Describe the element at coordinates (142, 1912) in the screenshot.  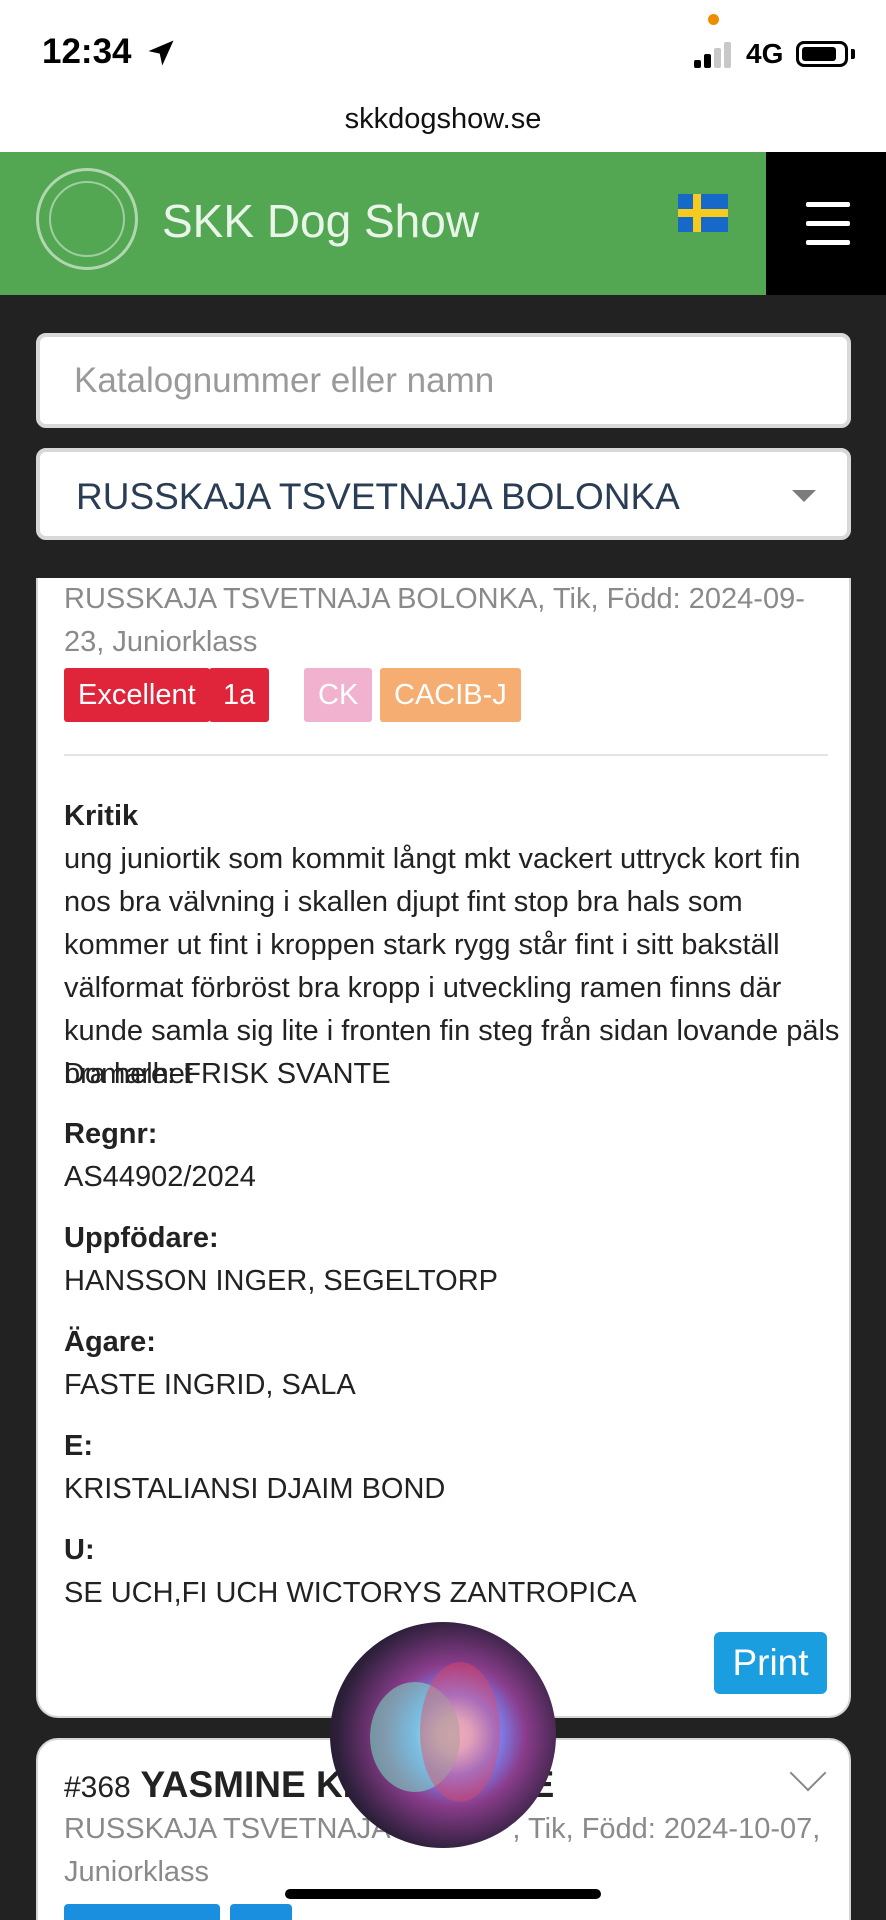
I see `badge-partial` at that location.